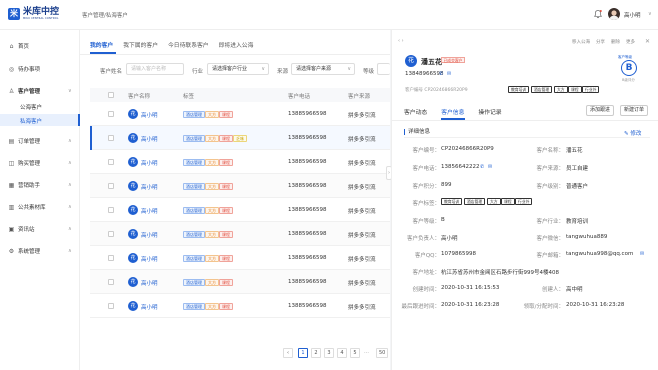  Describe the element at coordinates (632, 15) in the screenshot. I see `username: 高小明` at that location.